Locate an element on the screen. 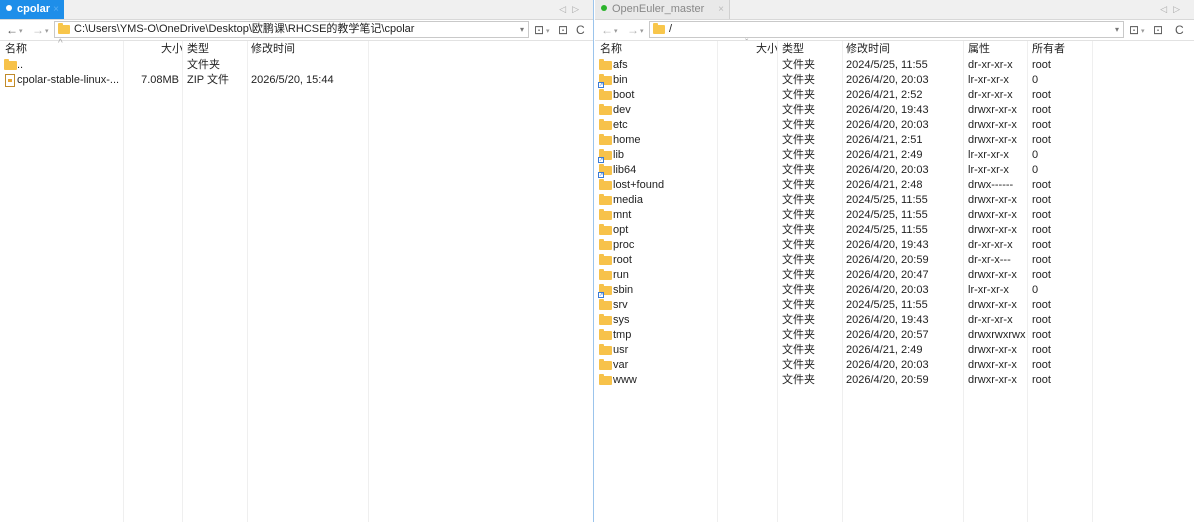  file-row: usr 文件夹 2026/4/21, 2:49 drwxr-xr-x root is located at coordinates (894, 350).